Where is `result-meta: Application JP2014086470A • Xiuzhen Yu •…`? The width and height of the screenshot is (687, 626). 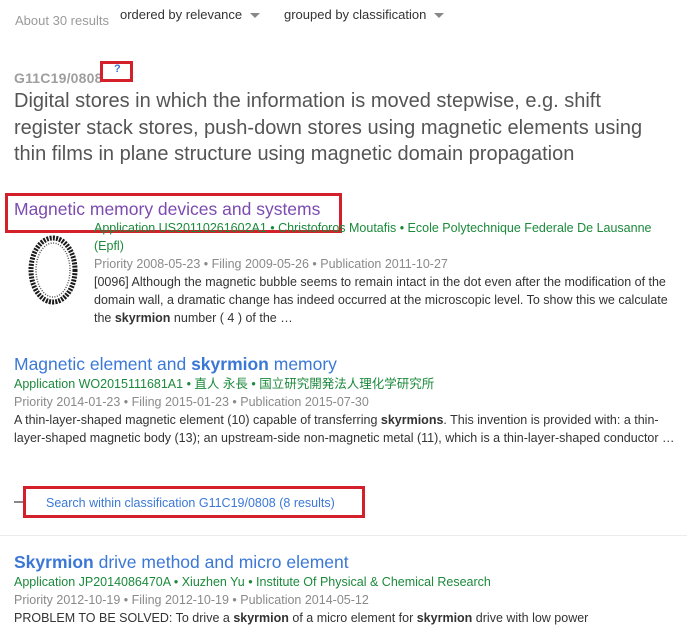 result-meta: Application JP2014086470A • Xiuzhen Yu •… is located at coordinates (252, 582).